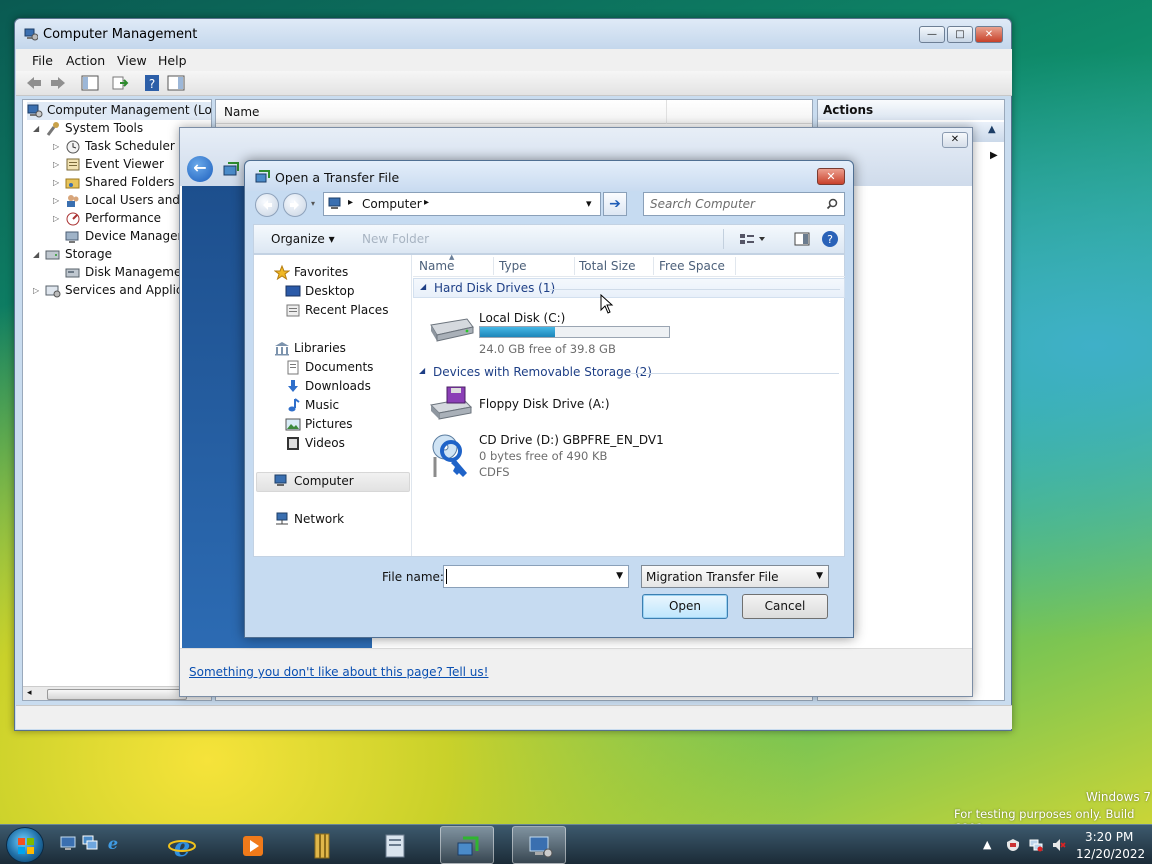 The height and width of the screenshot is (864, 1152). I want to click on preview-pane-icon, so click(802, 239).